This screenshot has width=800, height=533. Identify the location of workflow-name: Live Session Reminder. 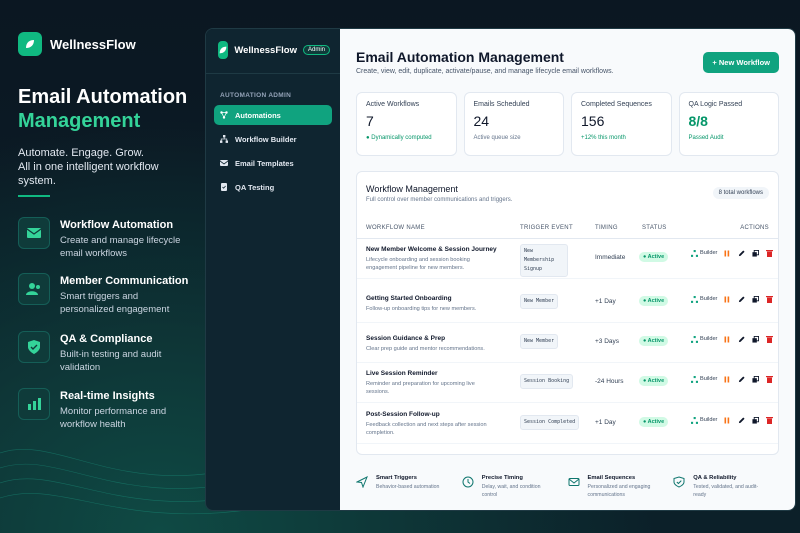
(402, 373).